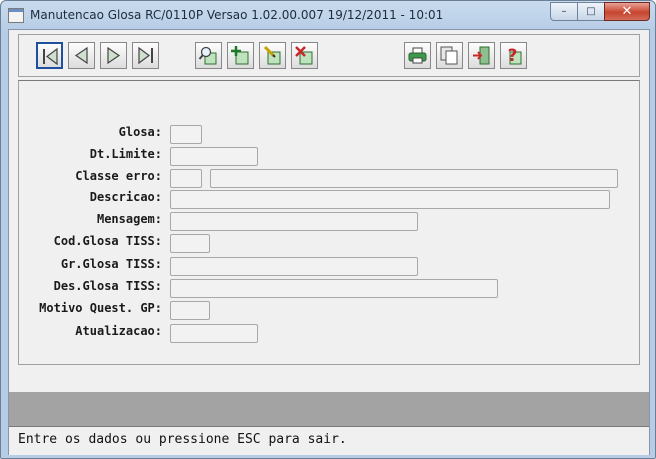 This screenshot has height=459, width=656. I want to click on atualizacao-label: Atualizacao:, so click(118, 331).